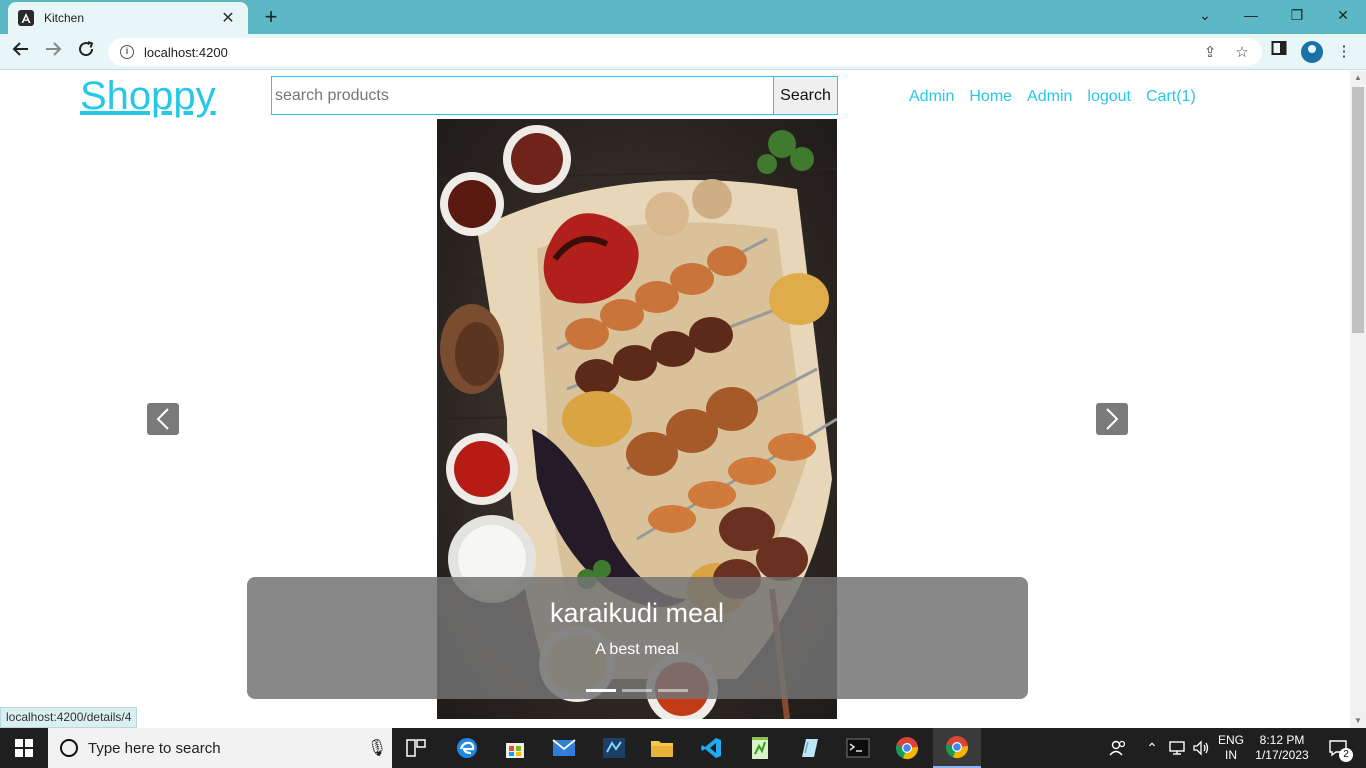  What do you see at coordinates (515, 748) in the screenshot?
I see `microsoft-store-icon` at bounding box center [515, 748].